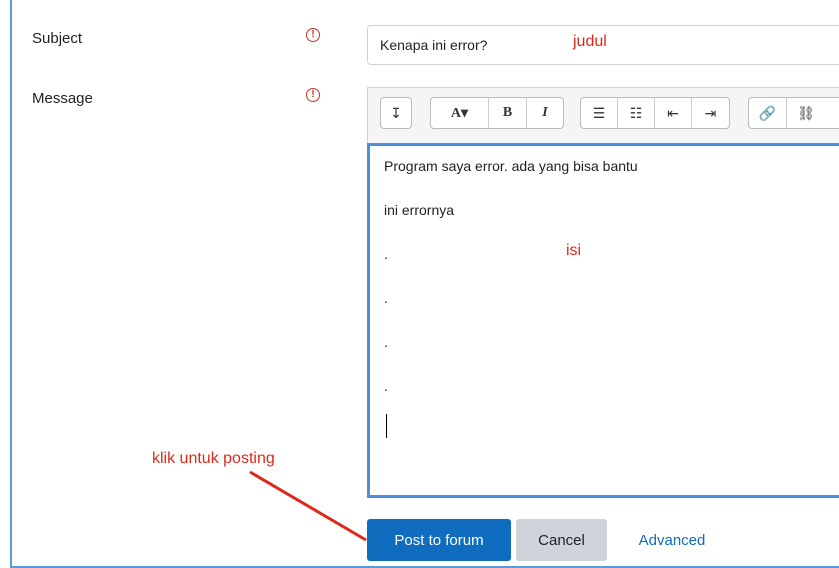  I want to click on arrow-line, so click(308, 506).